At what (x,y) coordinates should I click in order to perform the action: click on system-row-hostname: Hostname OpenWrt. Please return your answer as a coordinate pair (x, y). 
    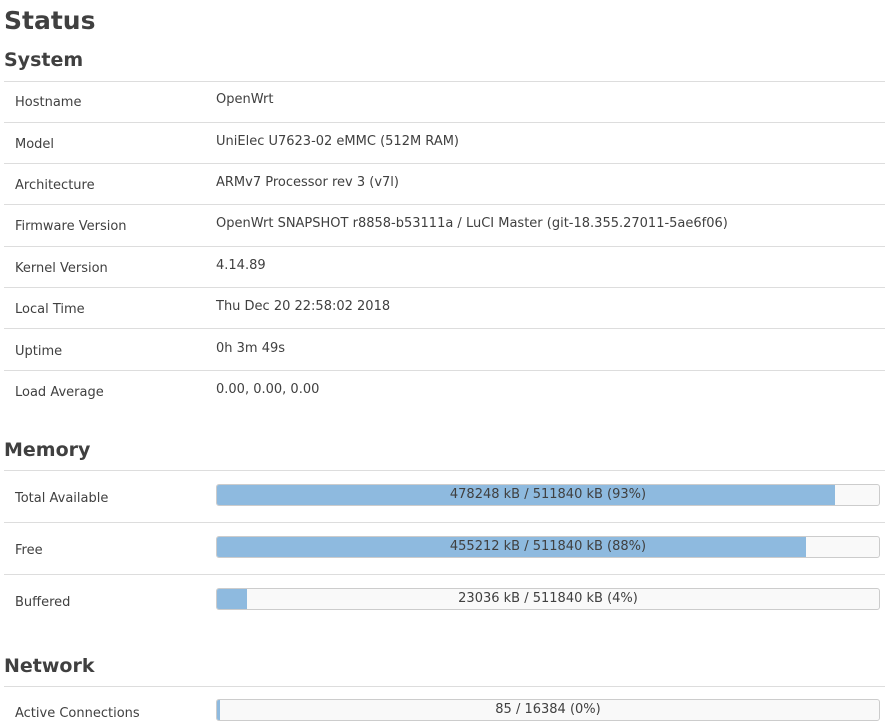
    Looking at the image, I should click on (444, 102).